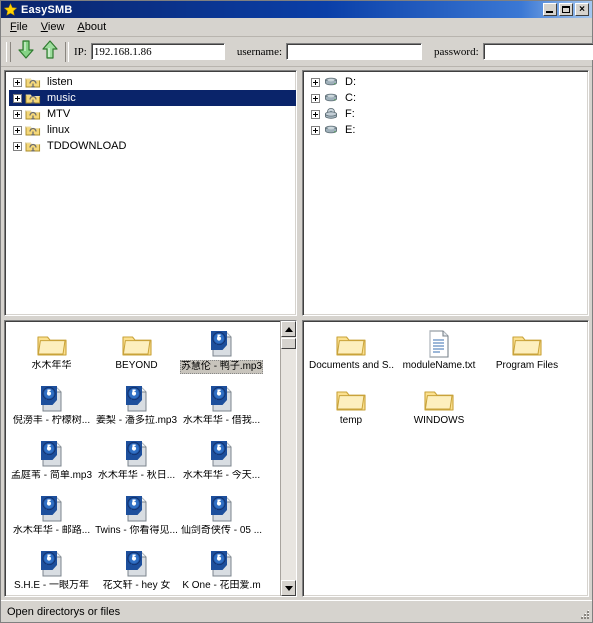 Image resolution: width=593 pixels, height=623 pixels. What do you see at coordinates (566, 9) in the screenshot?
I see `maximize-button` at bounding box center [566, 9].